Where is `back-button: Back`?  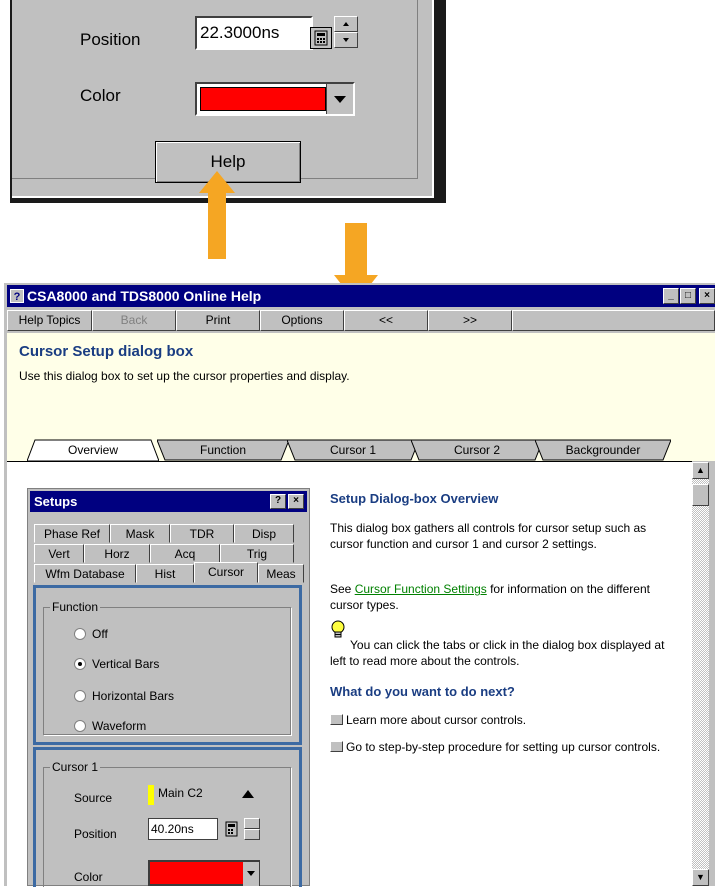 back-button: Back is located at coordinates (134, 320).